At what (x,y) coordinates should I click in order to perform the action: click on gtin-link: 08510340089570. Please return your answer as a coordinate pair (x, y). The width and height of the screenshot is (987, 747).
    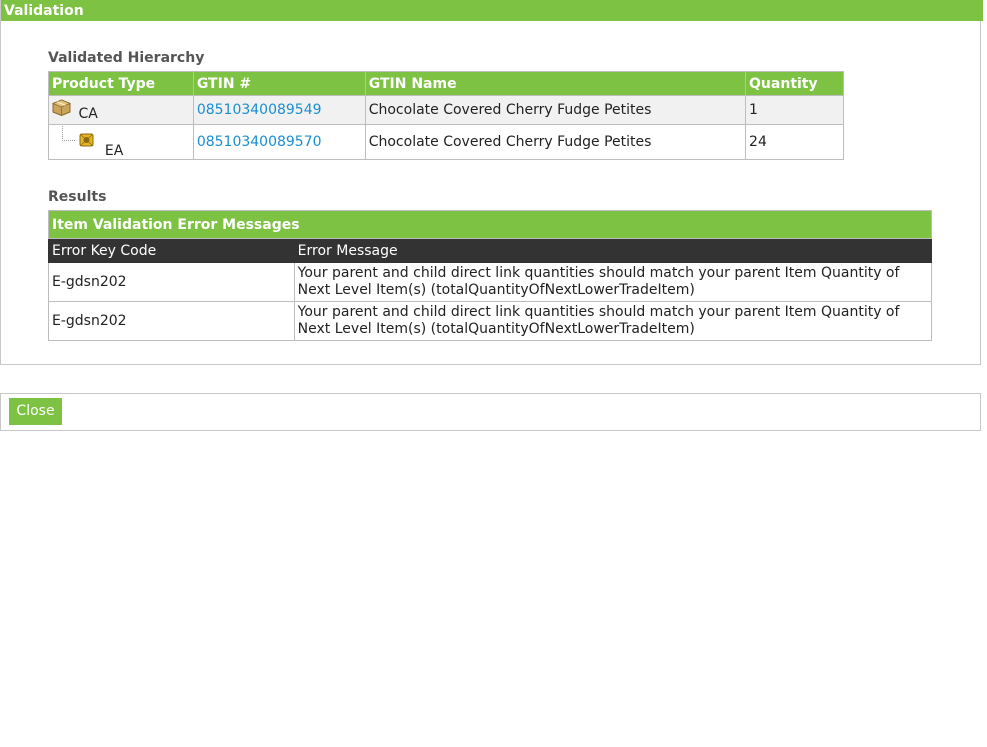
    Looking at the image, I should click on (259, 142).